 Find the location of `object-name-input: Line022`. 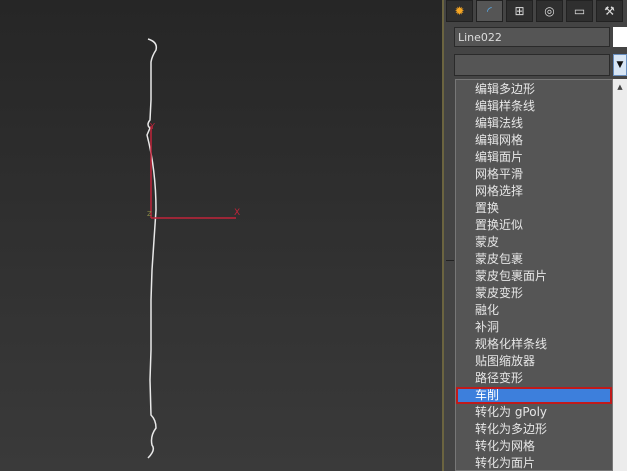

object-name-input: Line022 is located at coordinates (532, 37).